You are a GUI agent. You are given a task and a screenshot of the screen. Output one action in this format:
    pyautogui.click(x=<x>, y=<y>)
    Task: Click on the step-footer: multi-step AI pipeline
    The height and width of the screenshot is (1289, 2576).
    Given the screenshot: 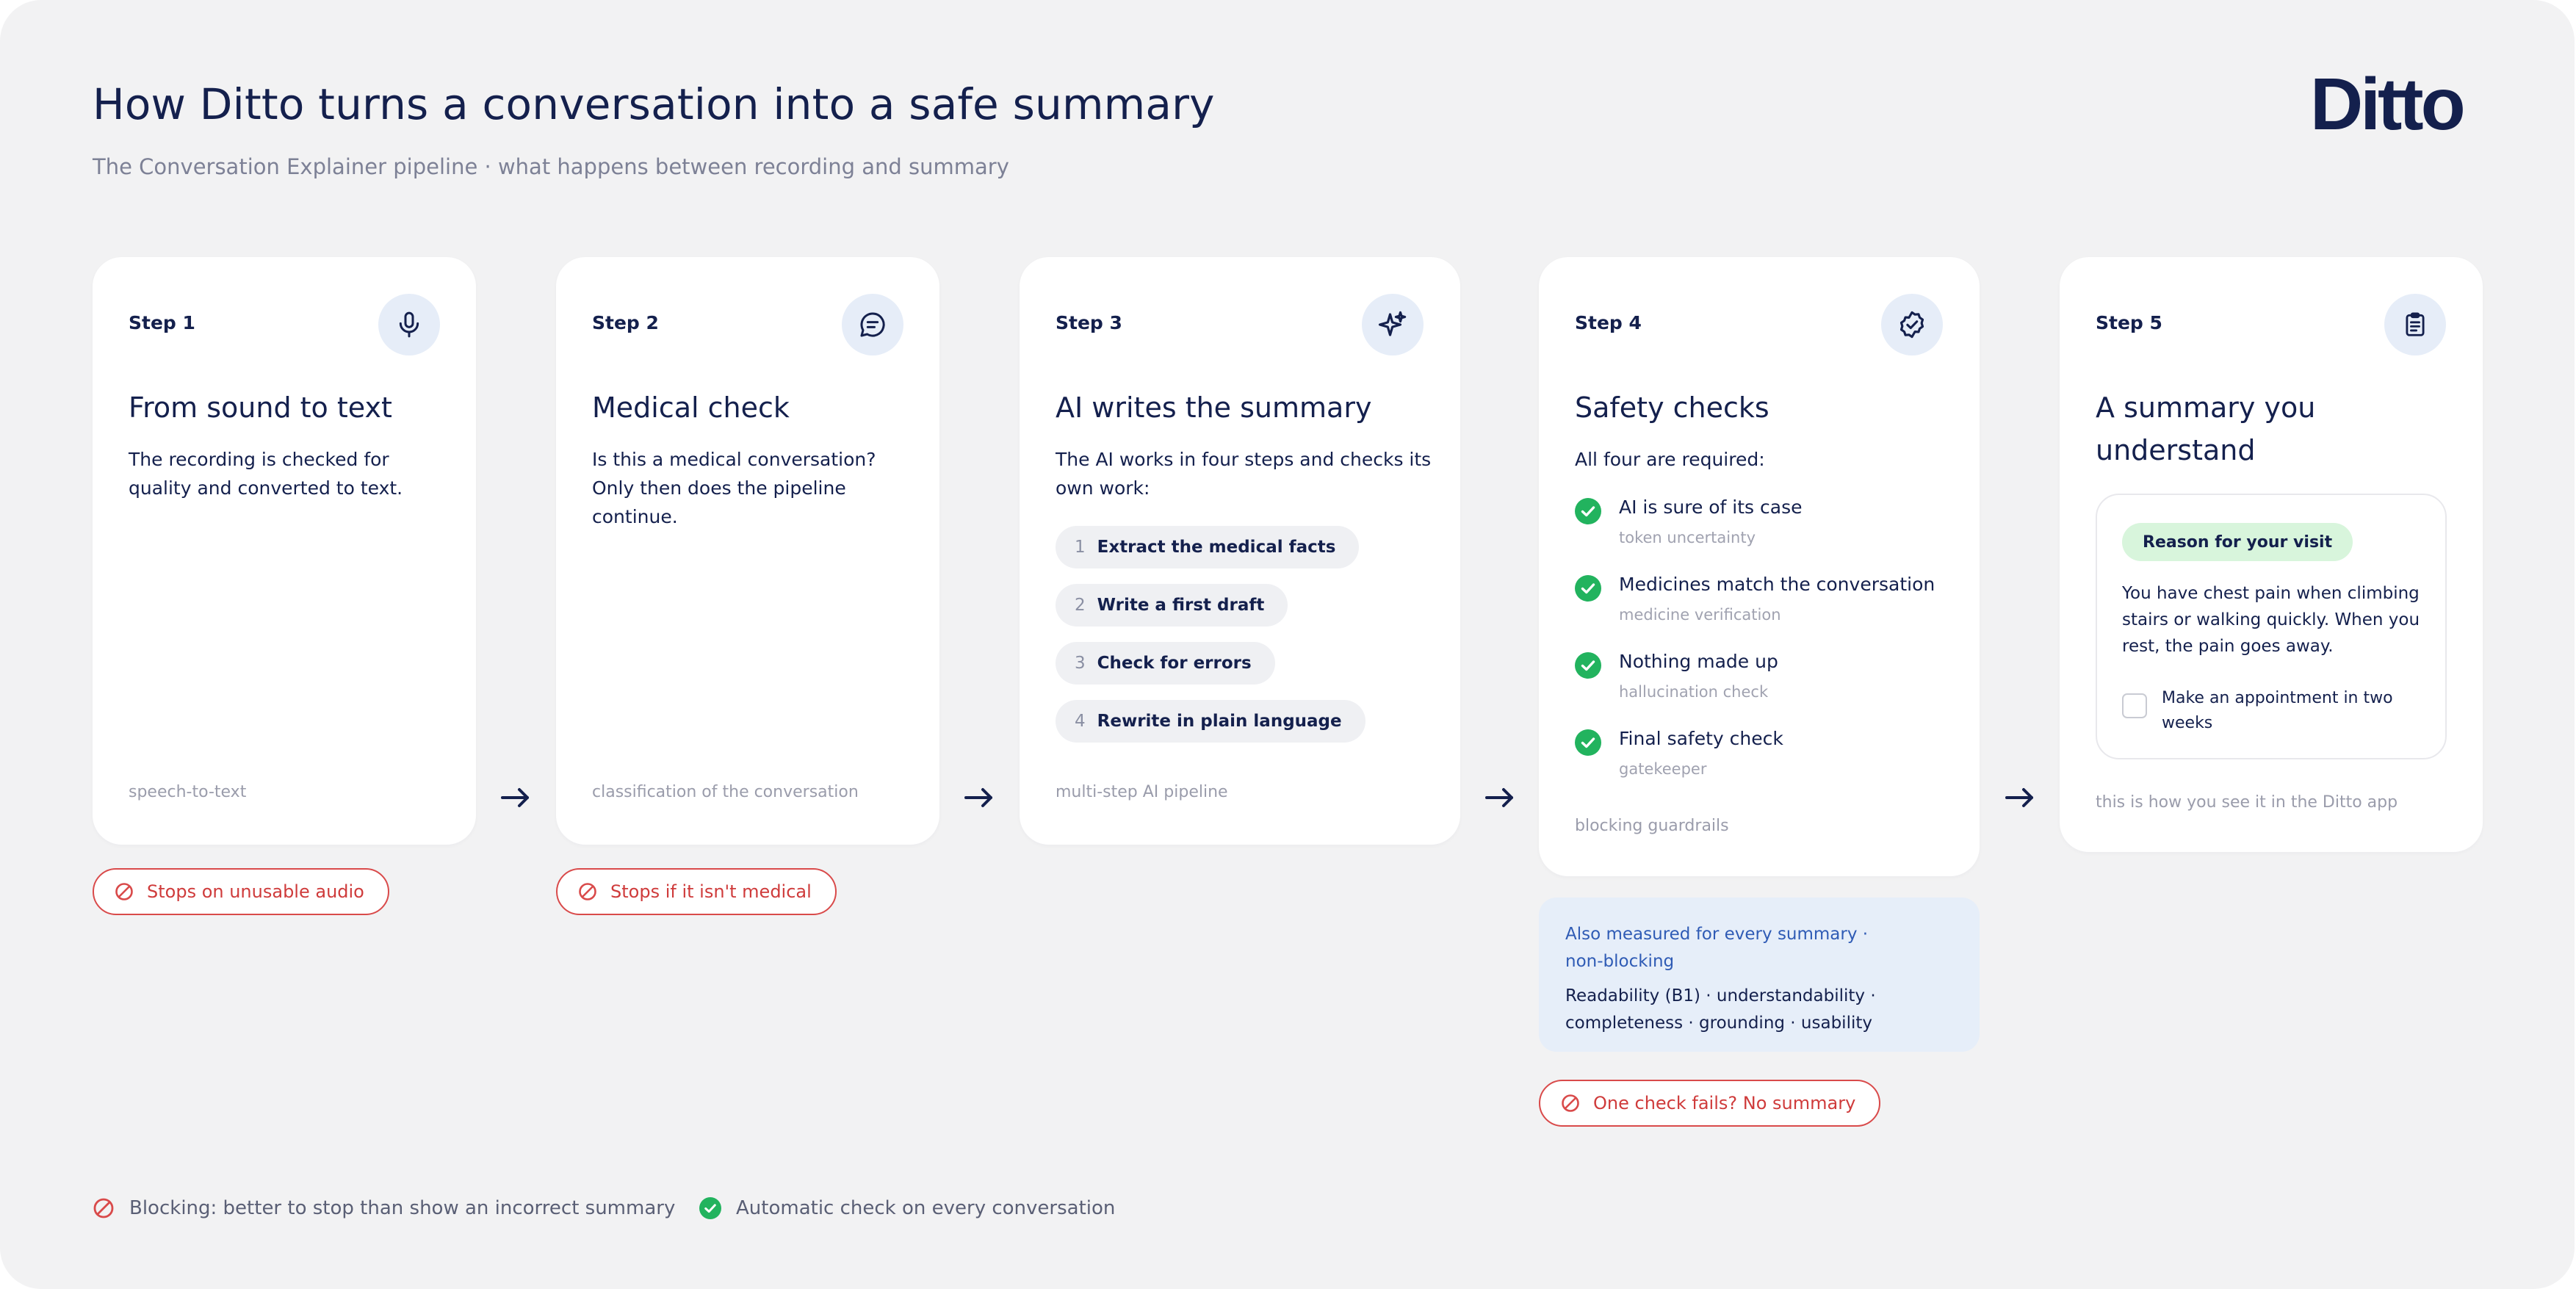 What is the action you would take?
    pyautogui.click(x=1142, y=792)
    